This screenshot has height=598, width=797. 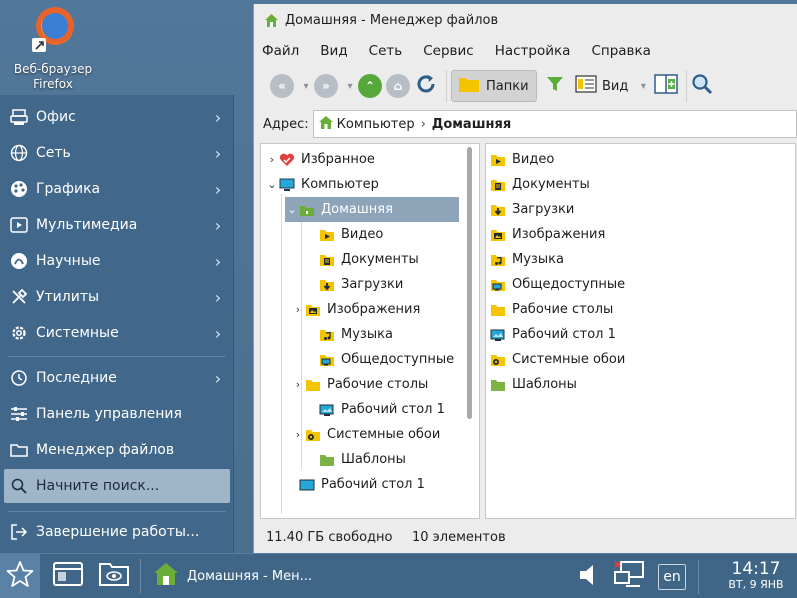 I want to click on view-mode-dropdown: ▾, so click(x=643, y=86).